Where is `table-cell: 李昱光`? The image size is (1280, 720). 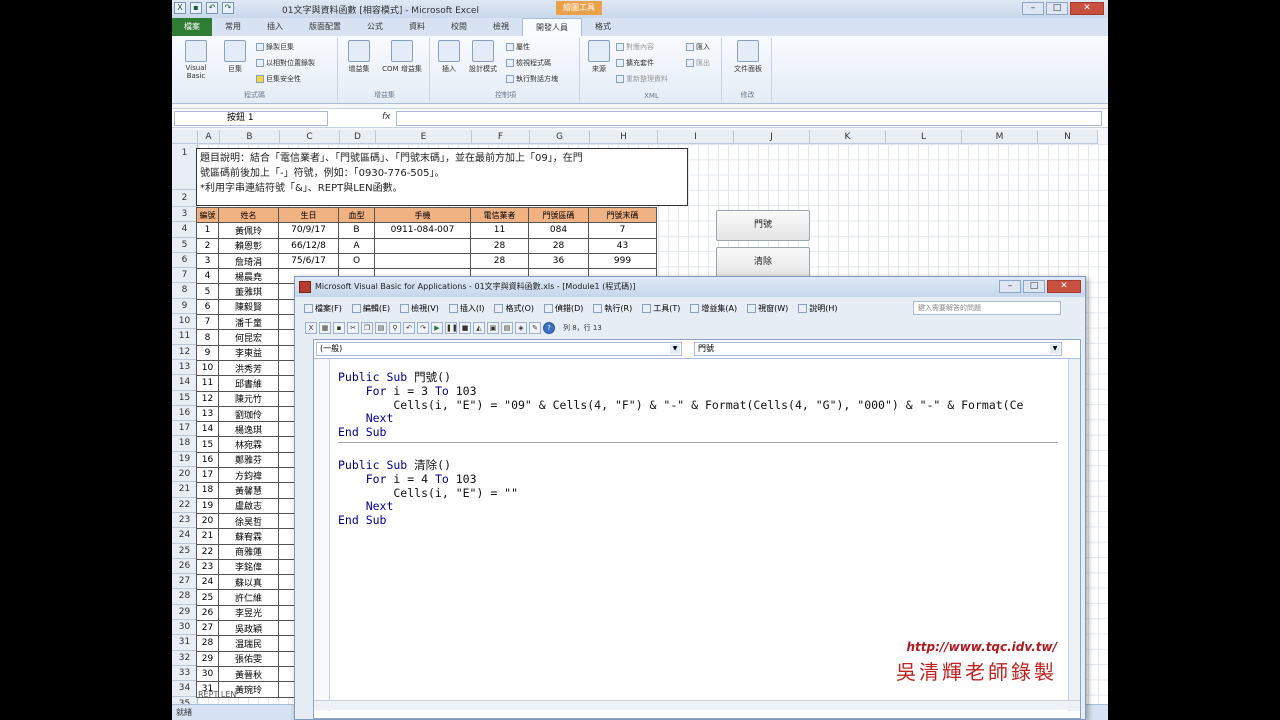 table-cell: 李昱光 is located at coordinates (248, 613).